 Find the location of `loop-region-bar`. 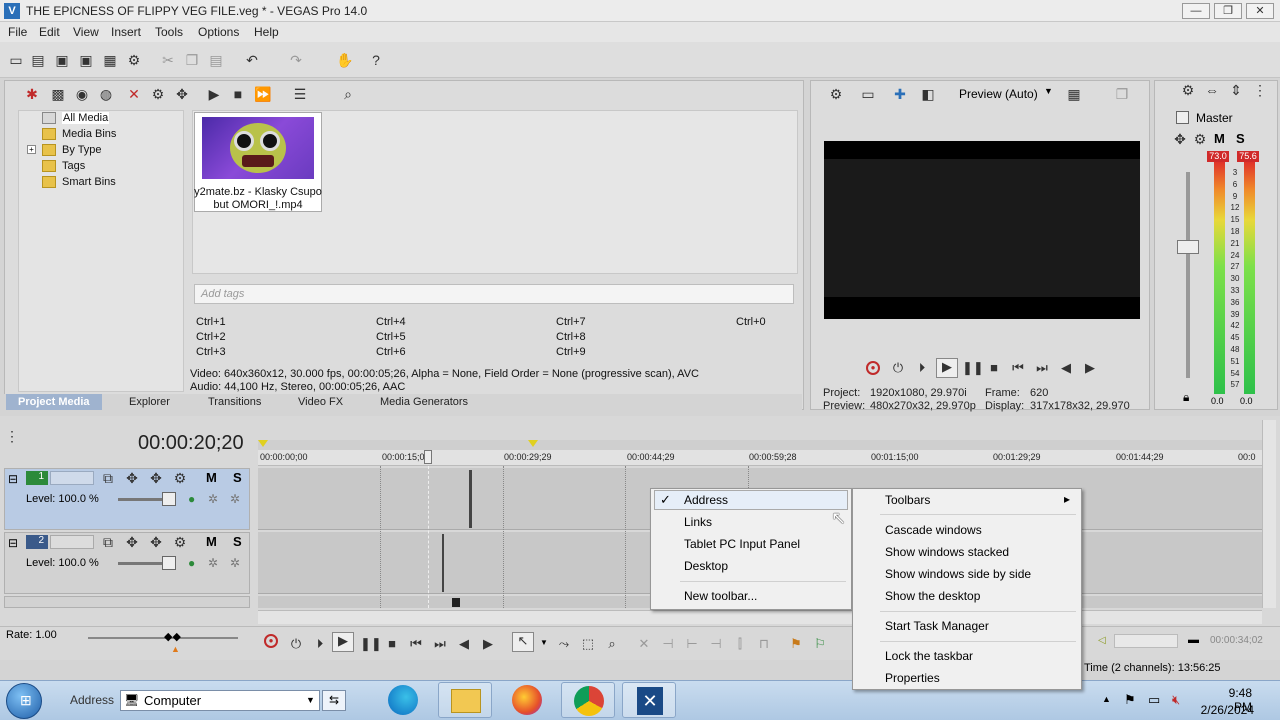

loop-region-bar is located at coordinates (760, 445).